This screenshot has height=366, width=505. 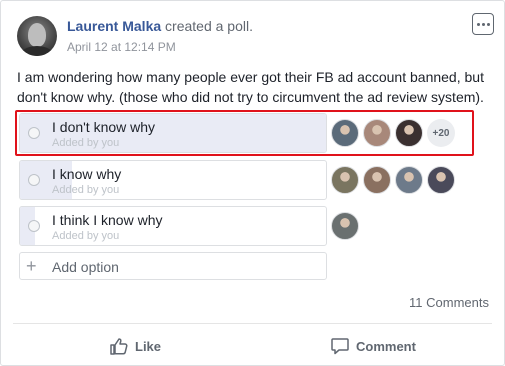 What do you see at coordinates (244, 133) in the screenshot?
I see `highlight-box` at bounding box center [244, 133].